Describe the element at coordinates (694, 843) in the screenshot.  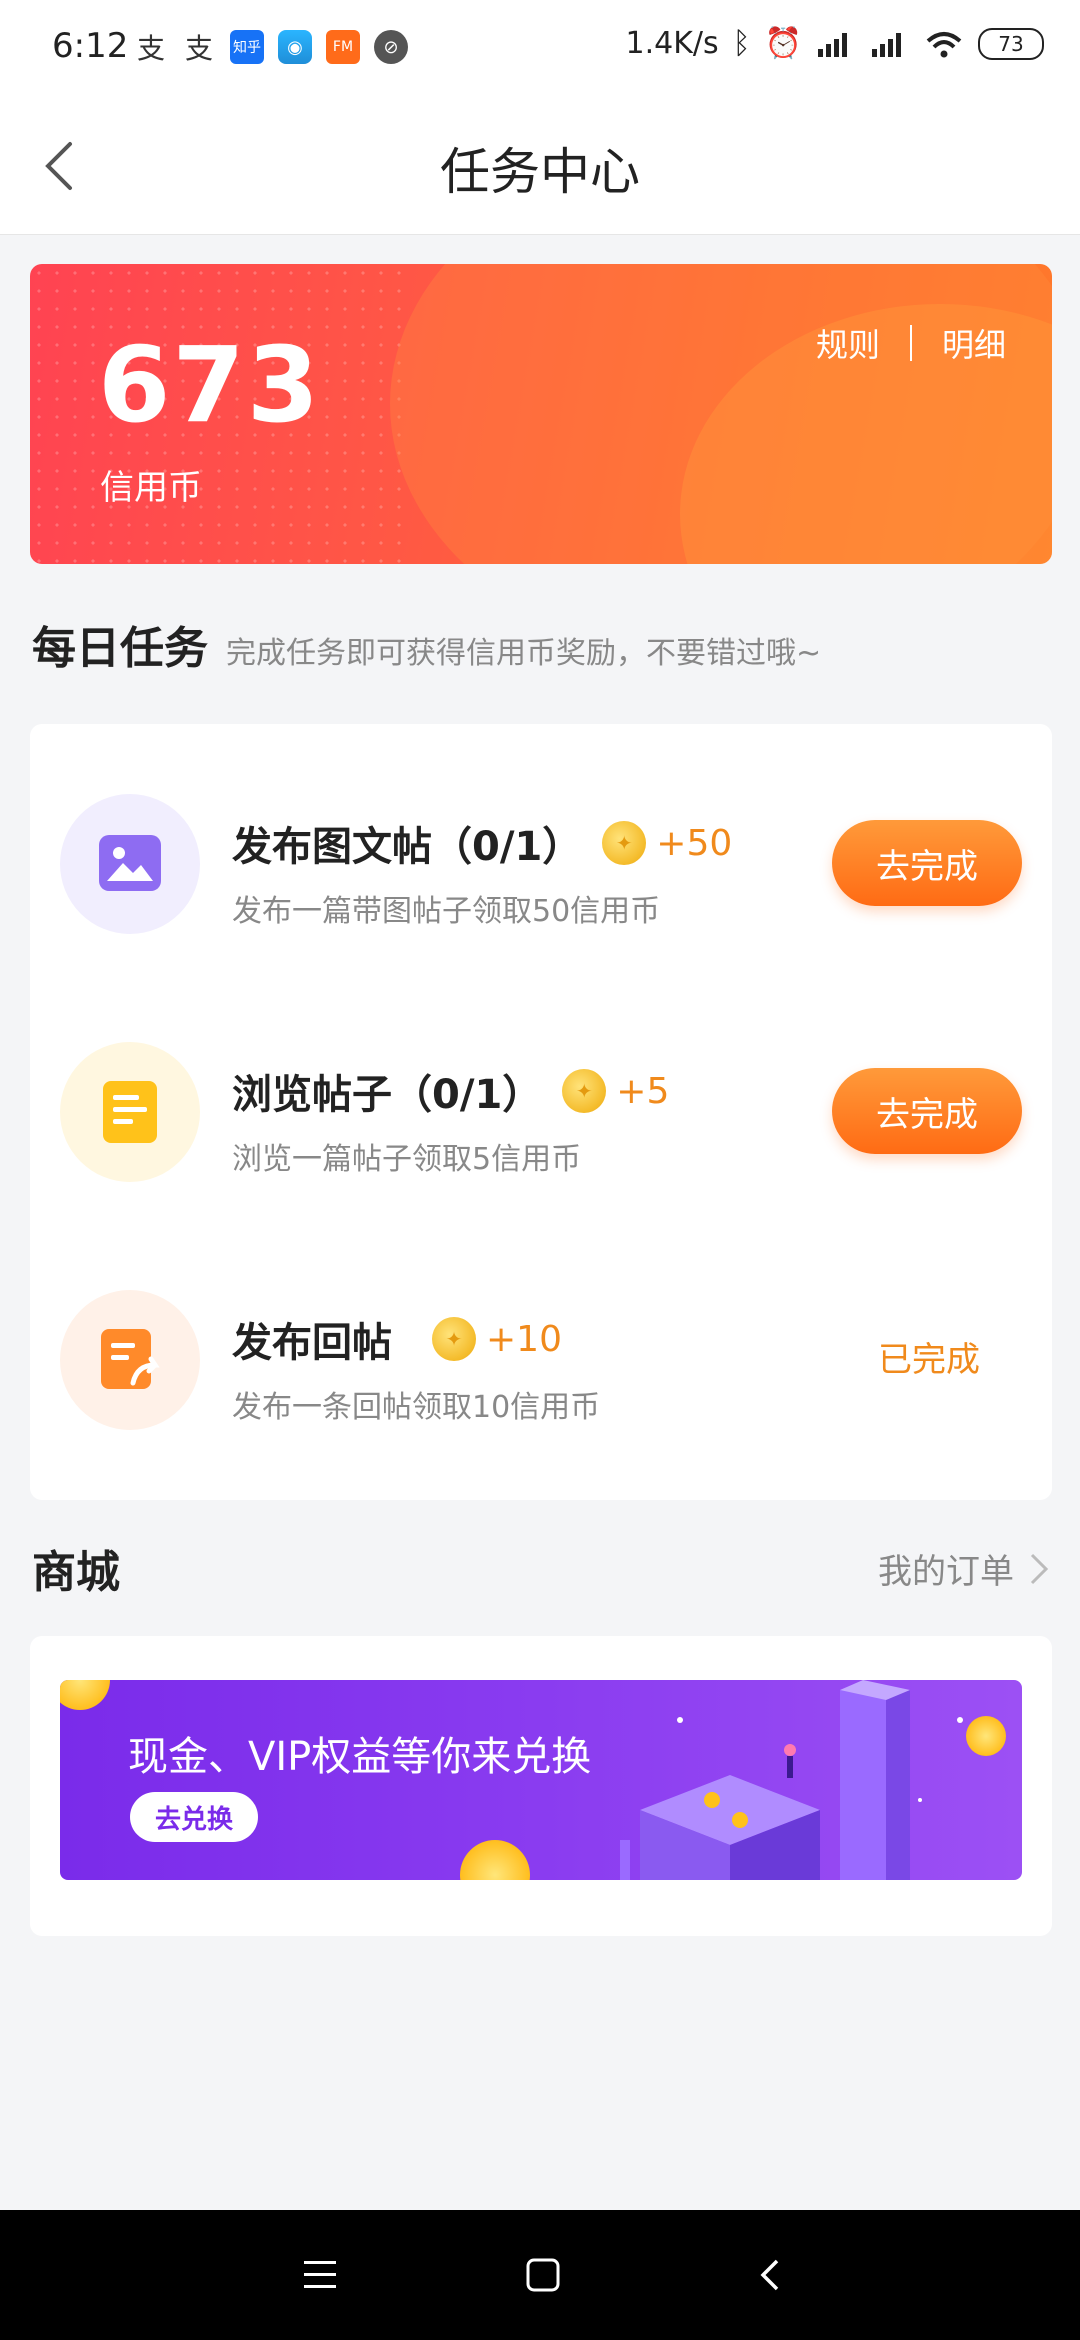
I see `task-reward: +50` at that location.